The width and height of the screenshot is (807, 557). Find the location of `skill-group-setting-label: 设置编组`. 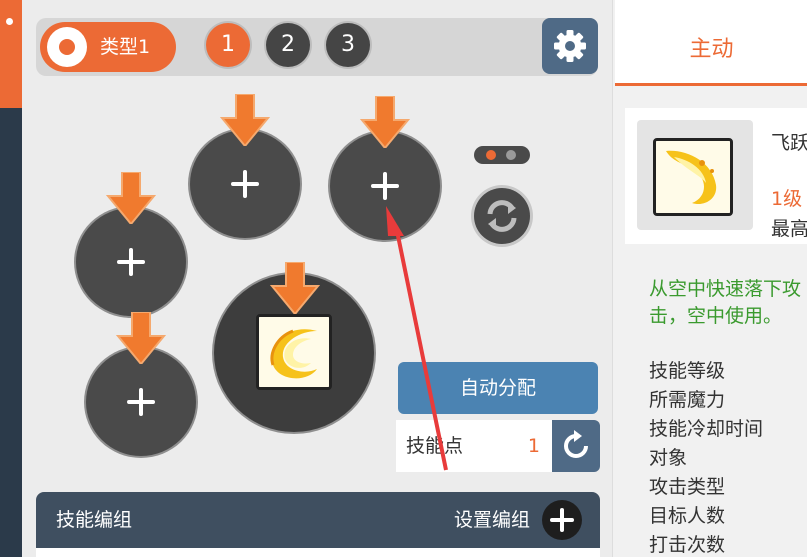

skill-group-setting-label: 设置编组 is located at coordinates (492, 520).